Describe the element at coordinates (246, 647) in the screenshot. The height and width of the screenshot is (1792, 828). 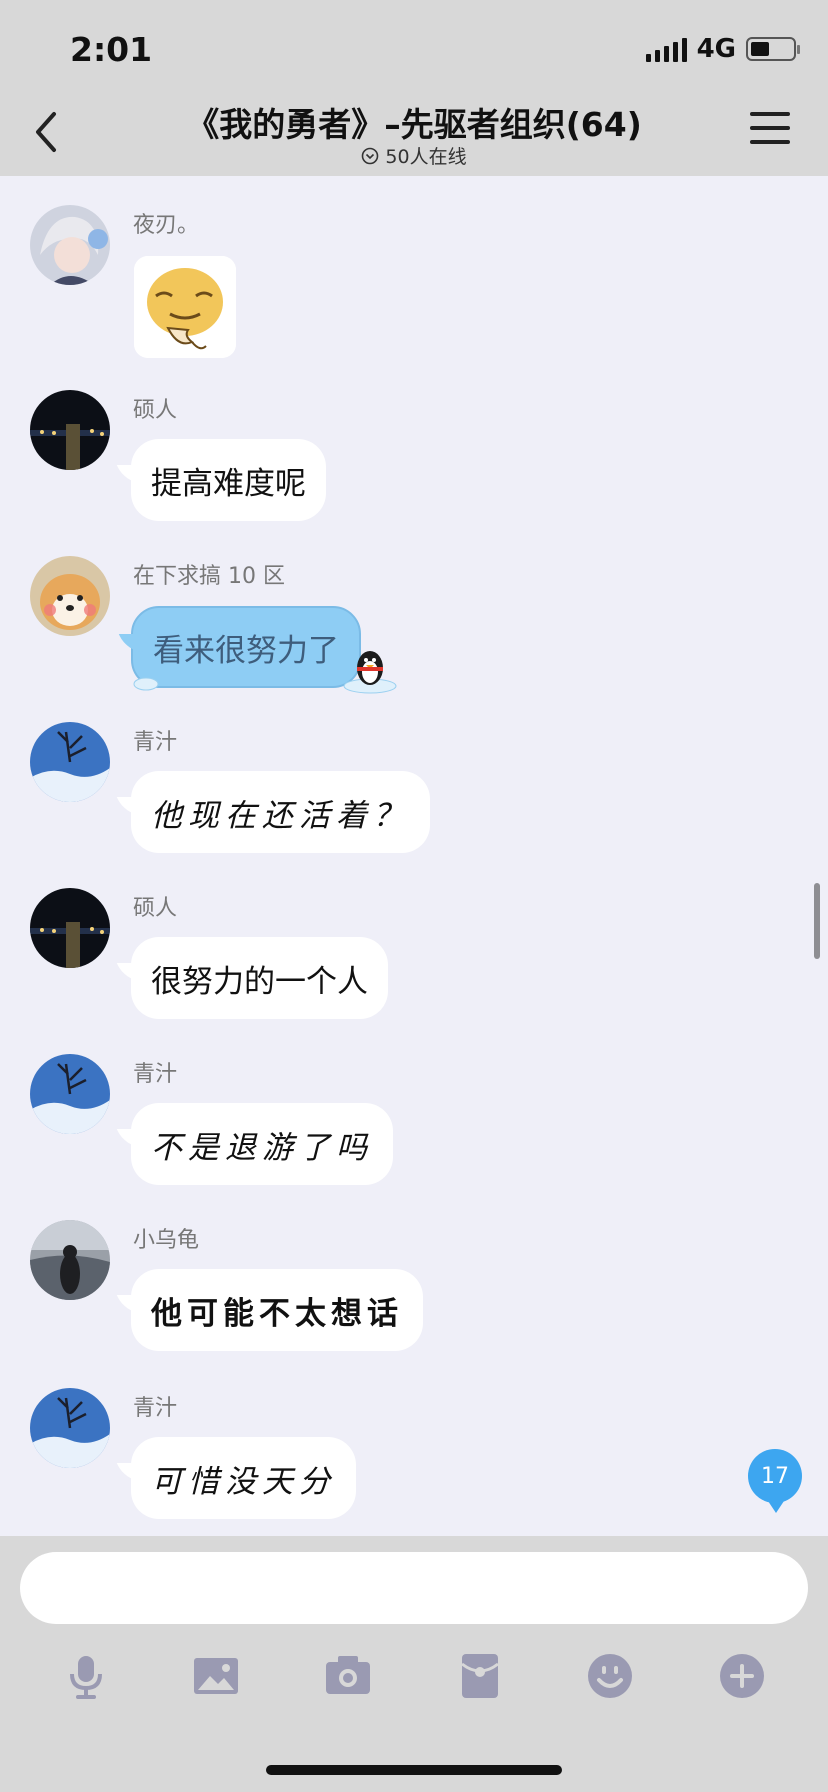
I see `message-bubble: 看来很努力了` at that location.